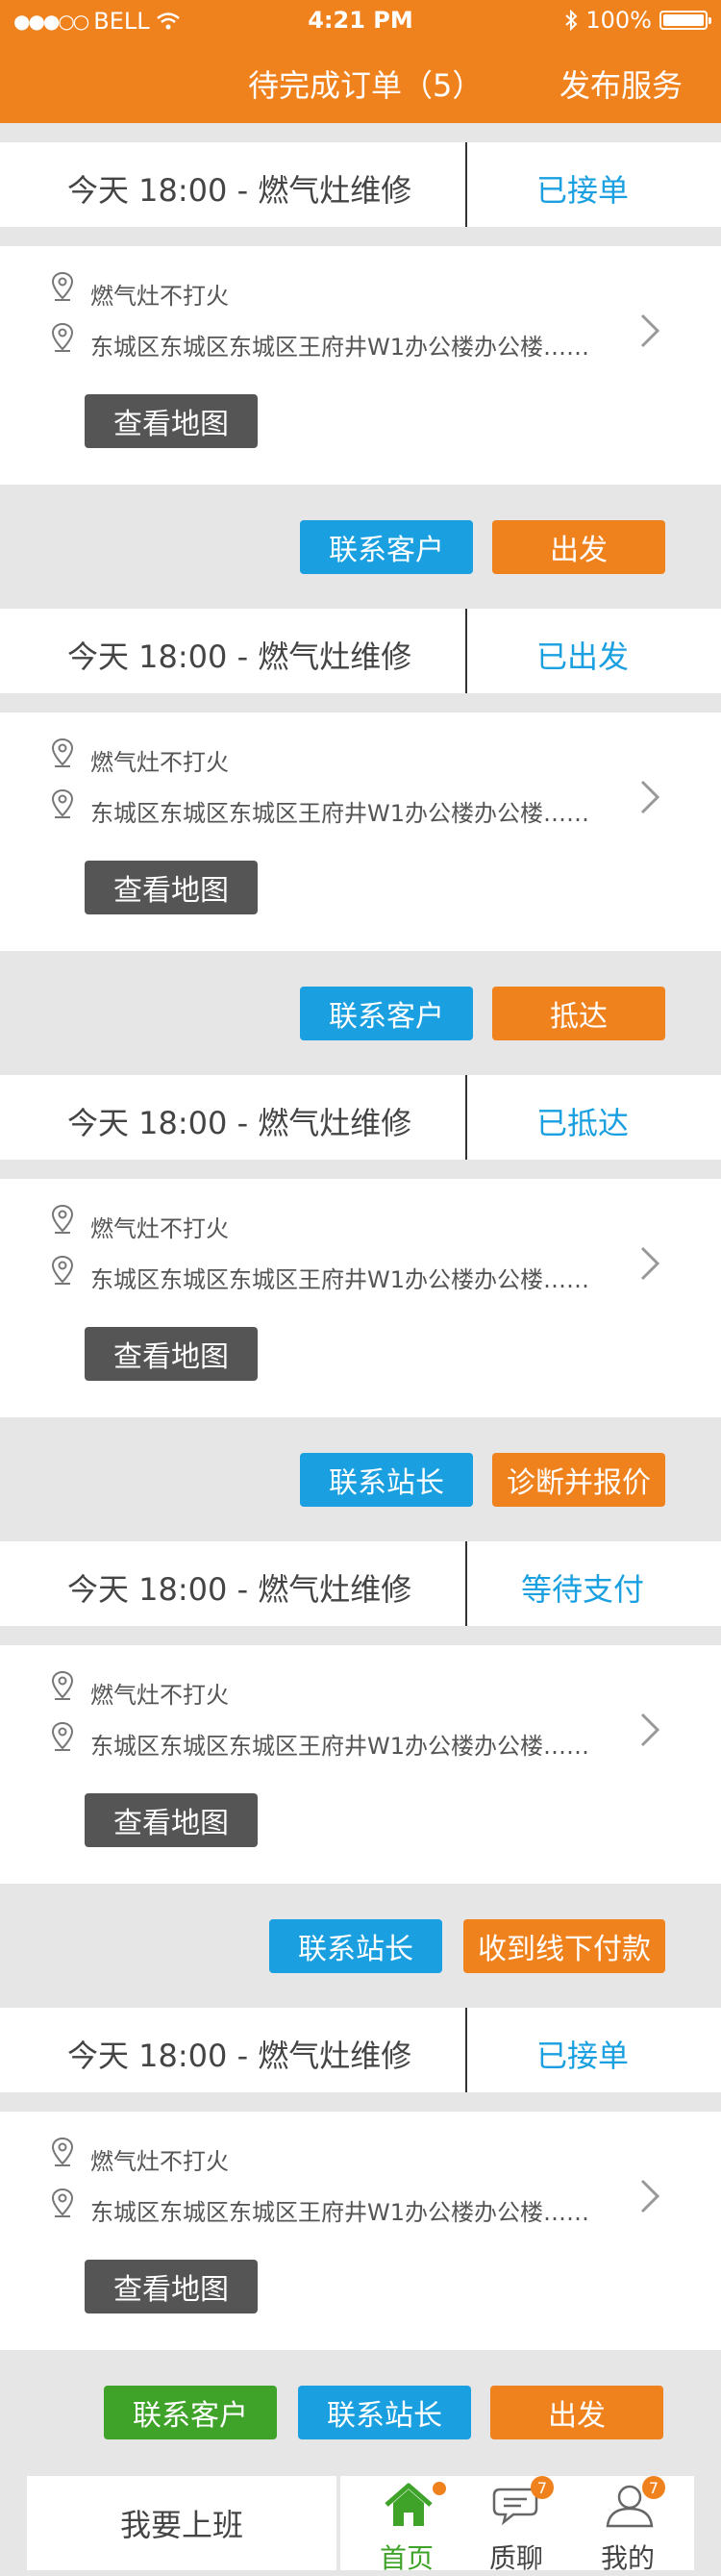  What do you see at coordinates (406, 2558) in the screenshot?
I see `tab-home-label: 首页` at bounding box center [406, 2558].